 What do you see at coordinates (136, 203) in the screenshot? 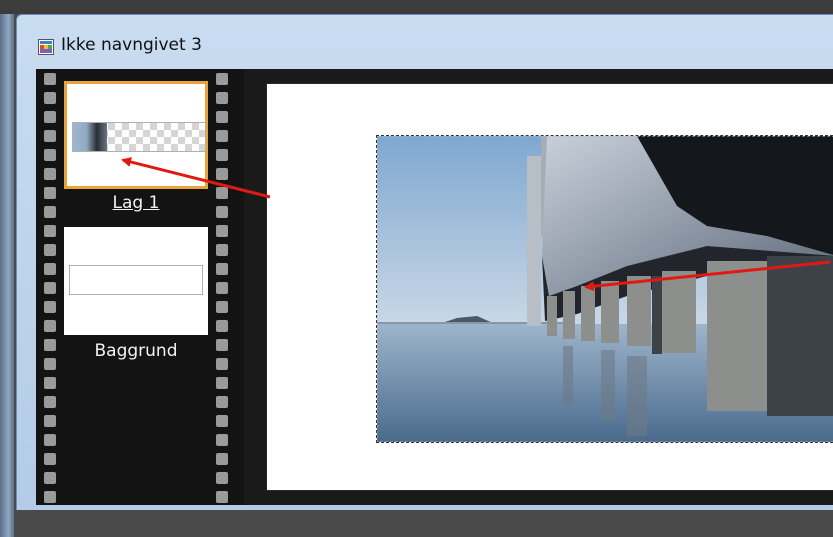
I see `layer-label: Lag 1` at bounding box center [136, 203].